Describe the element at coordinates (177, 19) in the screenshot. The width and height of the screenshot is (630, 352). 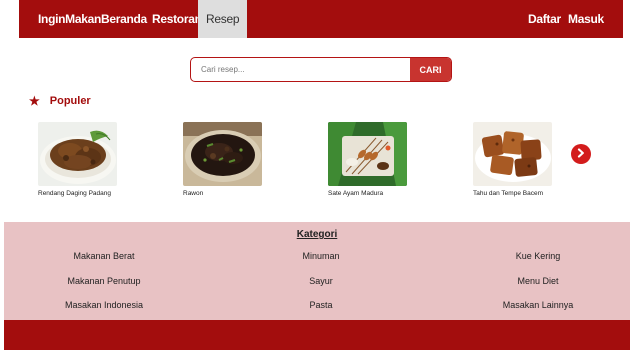
I see `nav-restoran: Restoran` at that location.